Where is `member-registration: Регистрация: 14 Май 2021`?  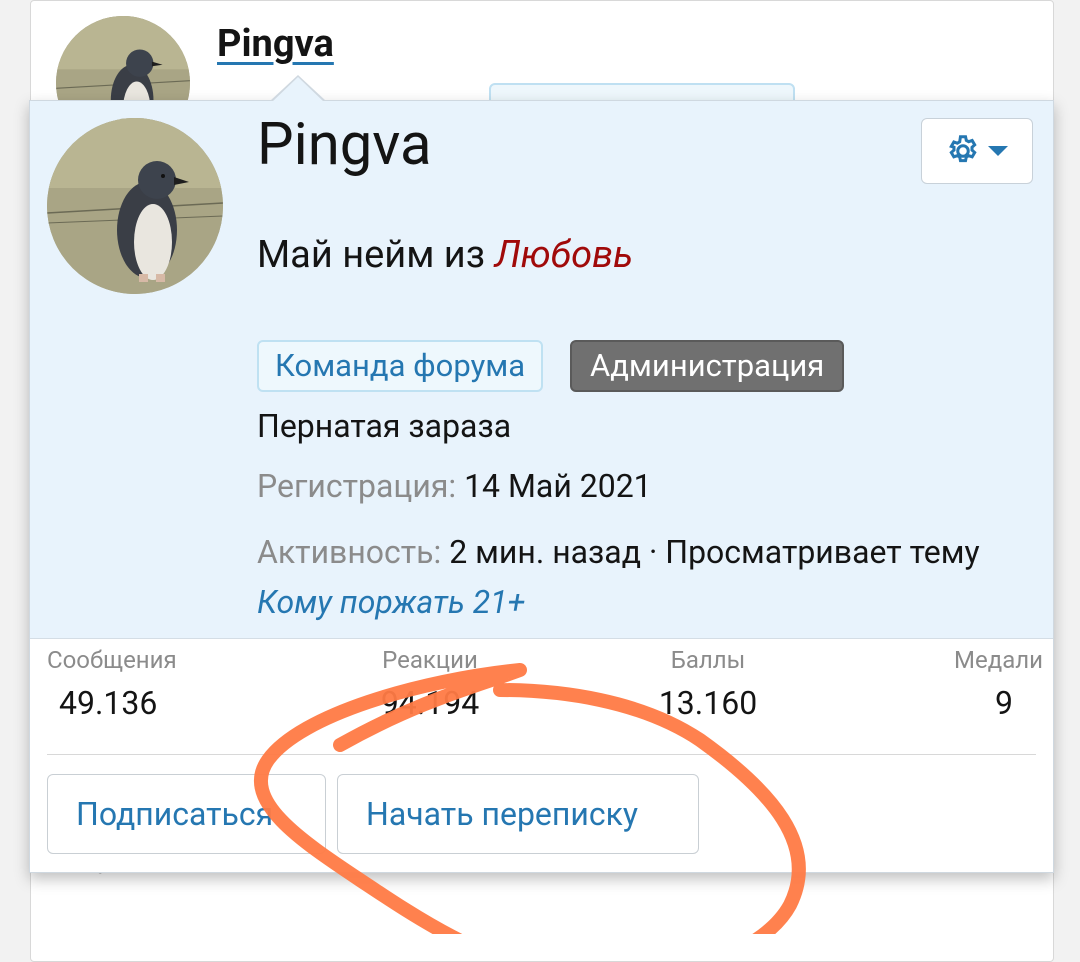 member-registration: Регистрация: 14 Май 2021 is located at coordinates (454, 486).